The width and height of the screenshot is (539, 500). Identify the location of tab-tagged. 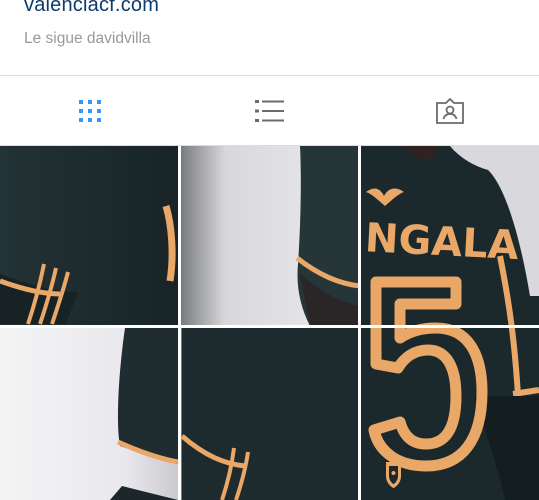
(449, 111).